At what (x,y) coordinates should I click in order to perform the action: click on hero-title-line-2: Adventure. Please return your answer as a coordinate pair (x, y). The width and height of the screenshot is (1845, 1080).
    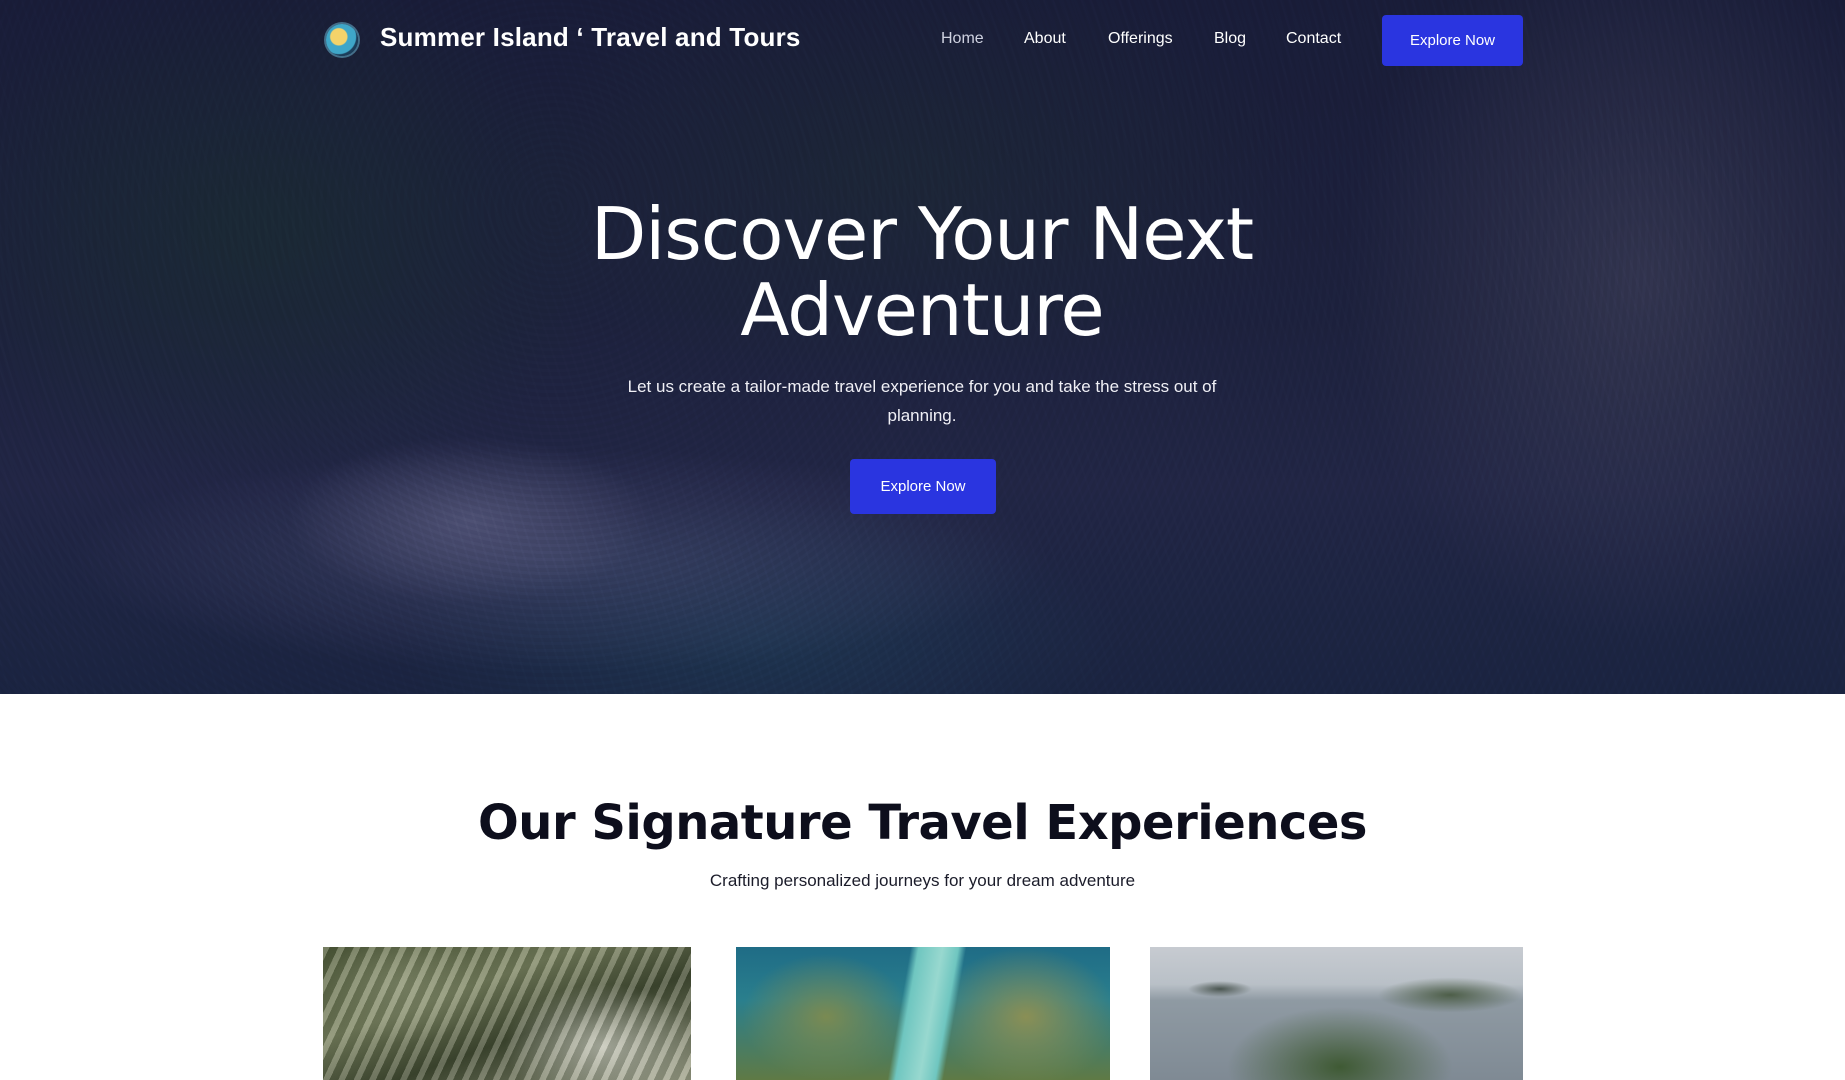
    Looking at the image, I should click on (922, 310).